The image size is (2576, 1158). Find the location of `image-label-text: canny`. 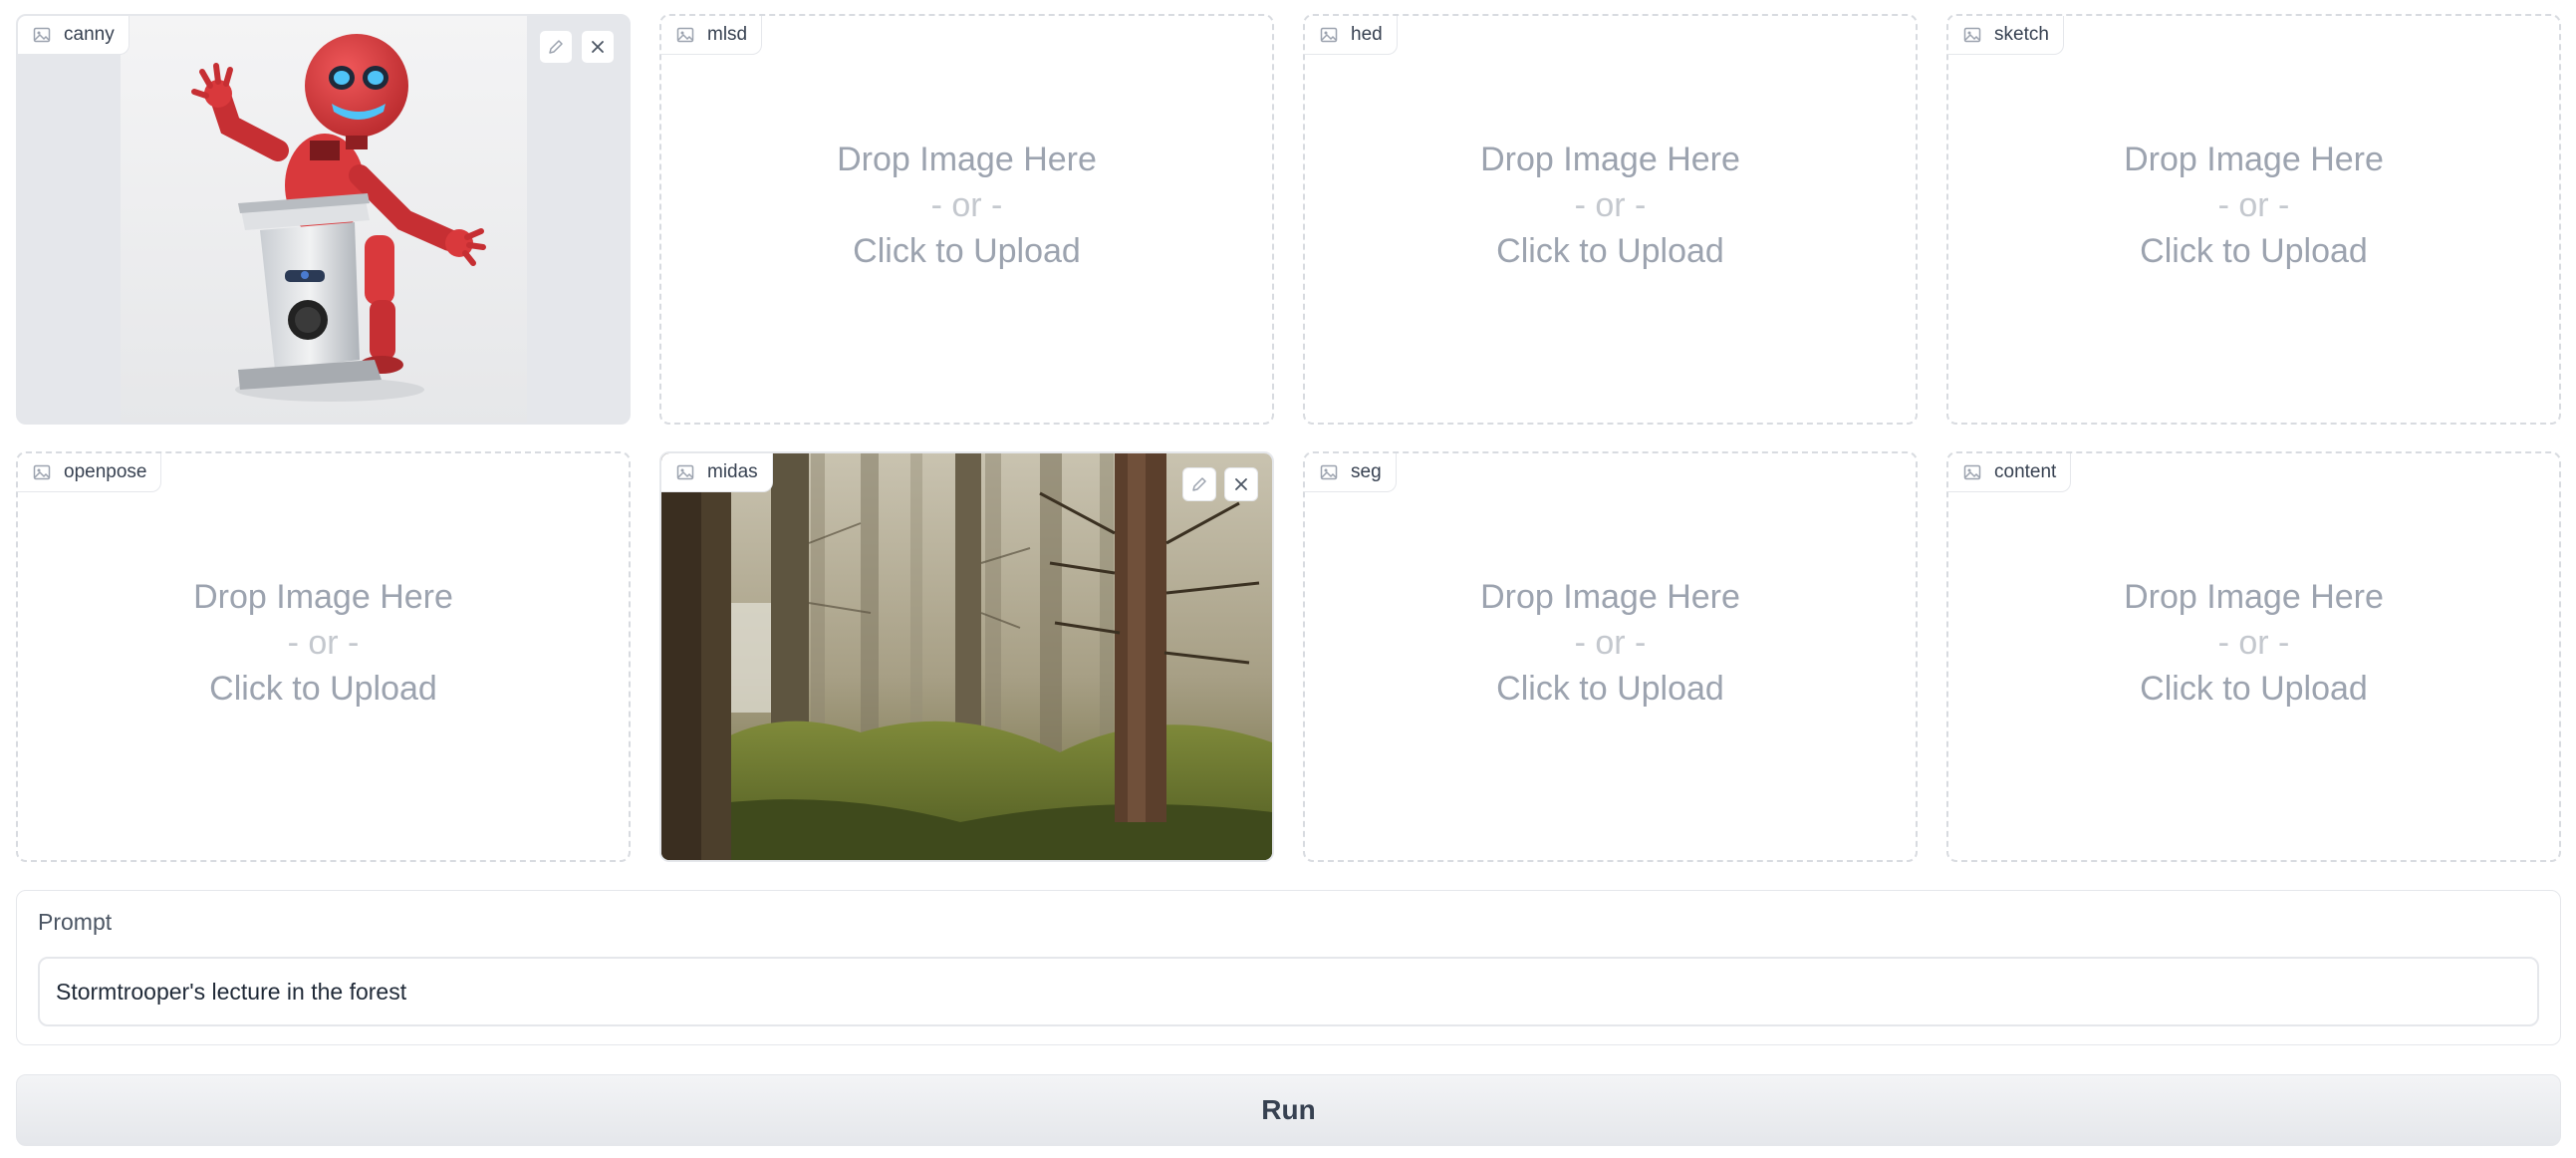

image-label-text: canny is located at coordinates (89, 34).